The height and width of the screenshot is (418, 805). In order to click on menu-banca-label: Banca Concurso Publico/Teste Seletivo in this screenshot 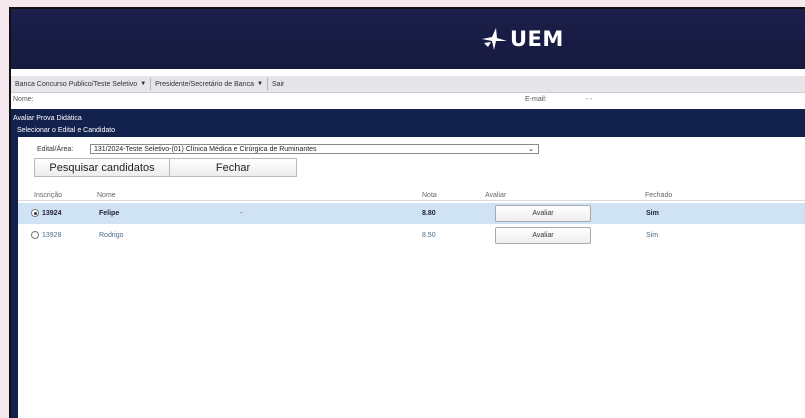, I will do `click(76, 84)`.